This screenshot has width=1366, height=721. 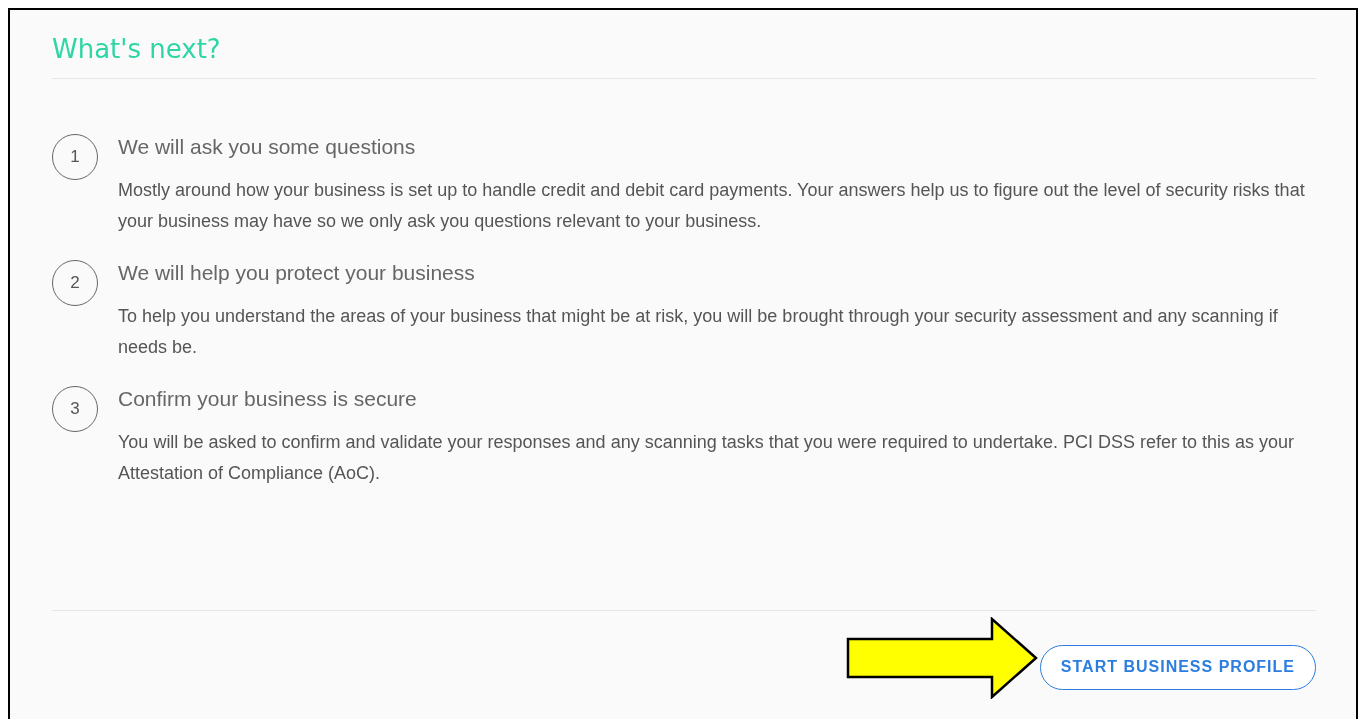 What do you see at coordinates (712, 206) in the screenshot?
I see `step-description: Mostly around how your business is set up to handle credit and debit card payments. Your answers help us to figure out the level of security risks that your business may have so we only ask you questions relevant to your business.` at bounding box center [712, 206].